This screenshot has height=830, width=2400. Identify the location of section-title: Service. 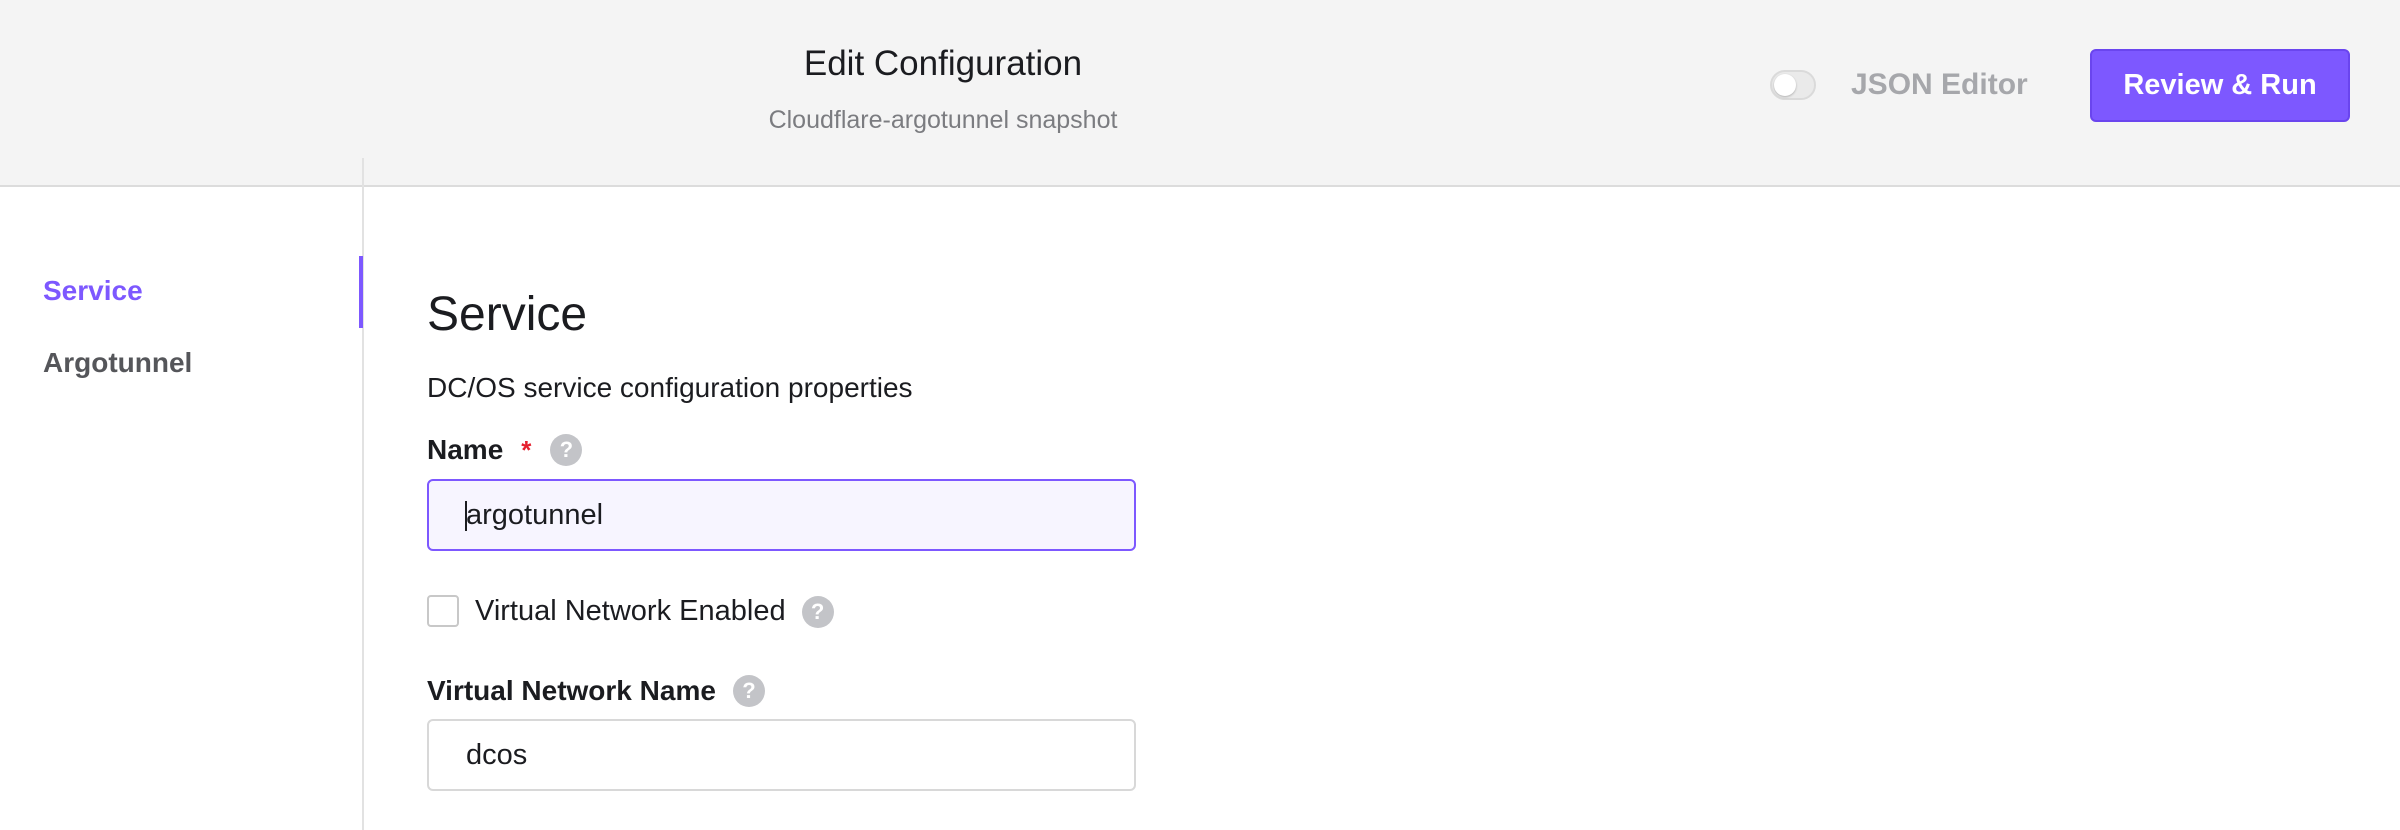
(507, 314).